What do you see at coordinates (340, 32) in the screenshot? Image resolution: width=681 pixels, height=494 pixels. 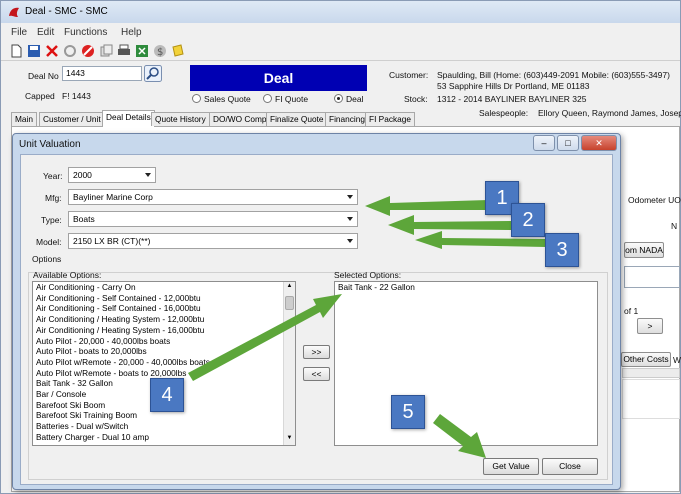 I see `menu-bar: File Edit Functions Help` at bounding box center [340, 32].